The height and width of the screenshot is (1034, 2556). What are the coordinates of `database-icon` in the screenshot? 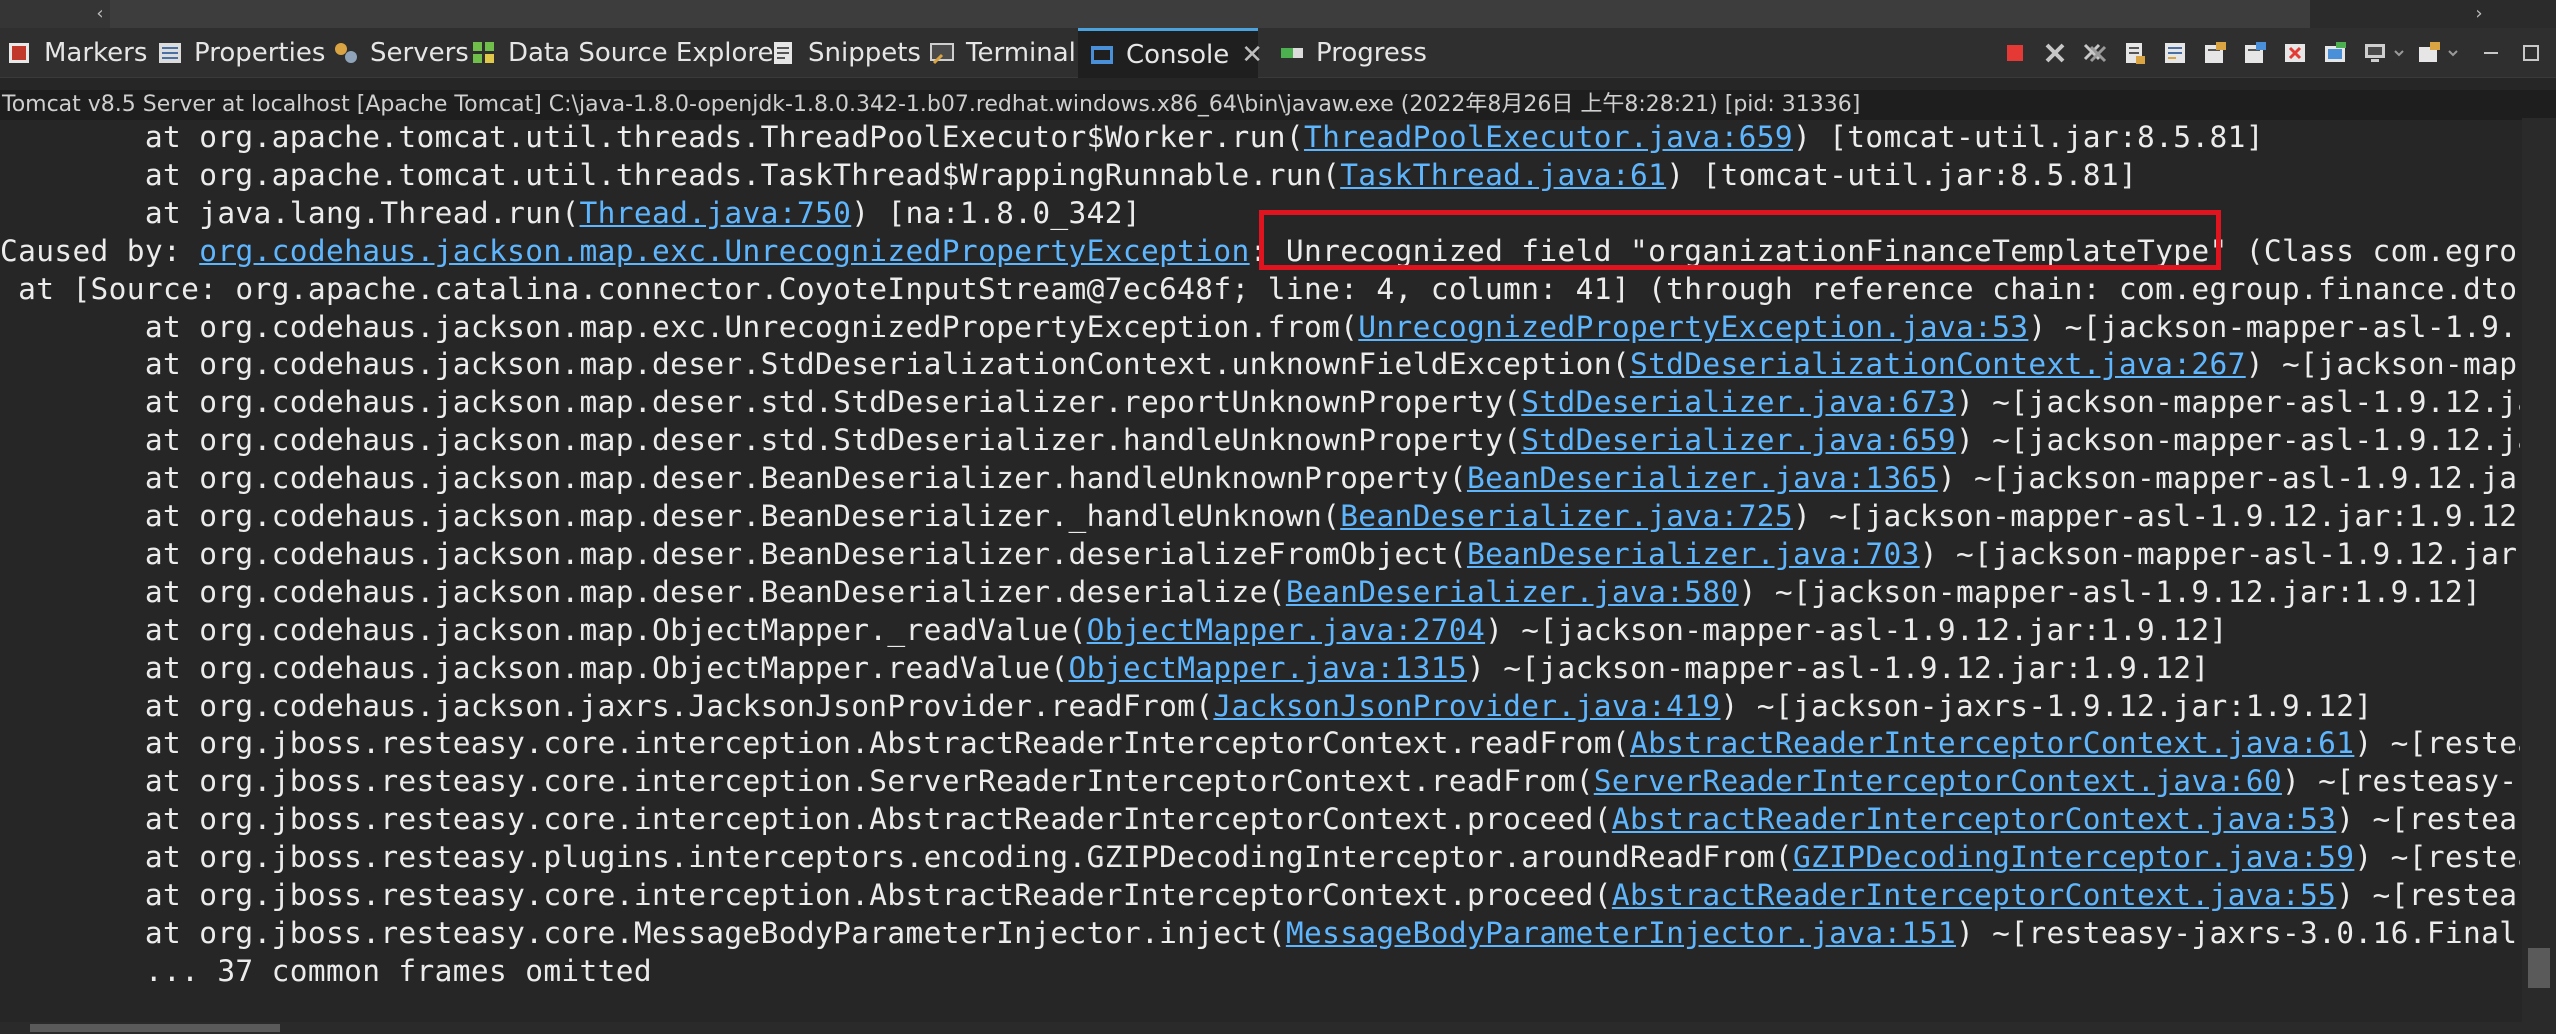 It's located at (483, 52).